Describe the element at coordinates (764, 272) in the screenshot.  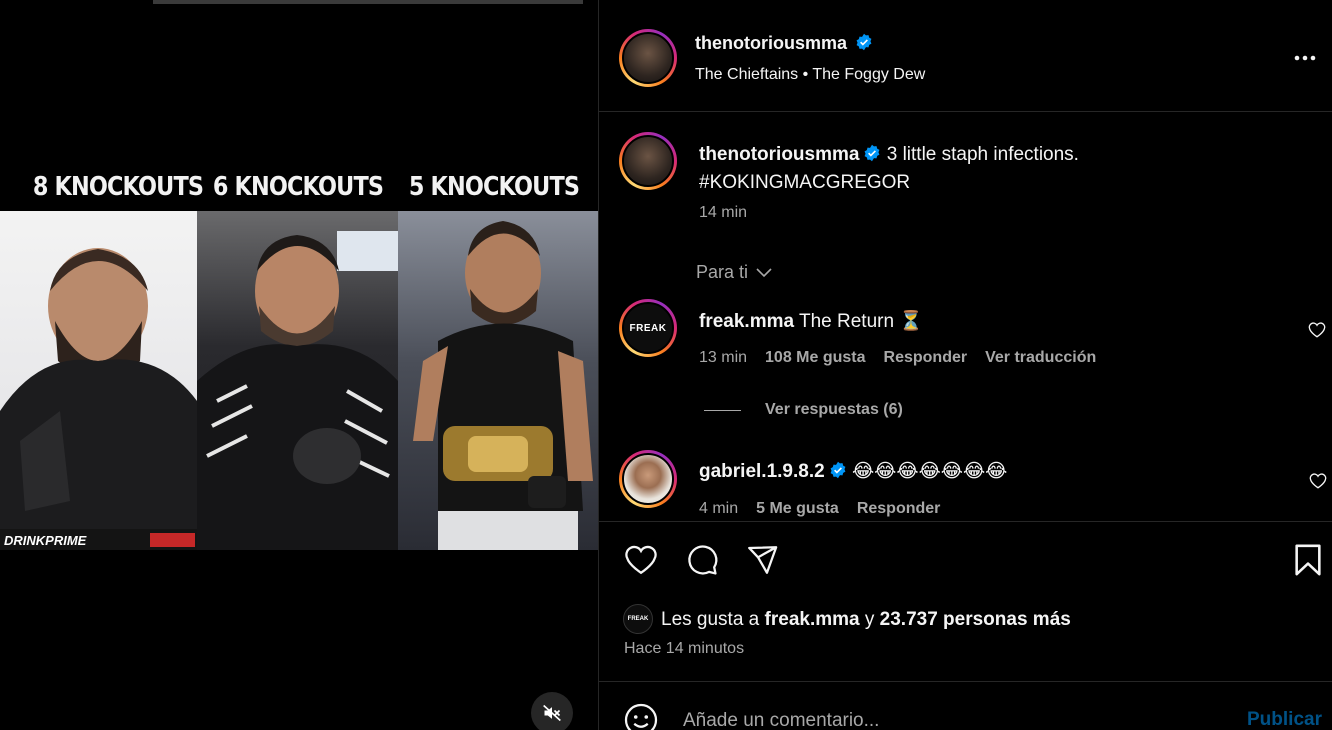
I see `chevron-down-icon` at that location.